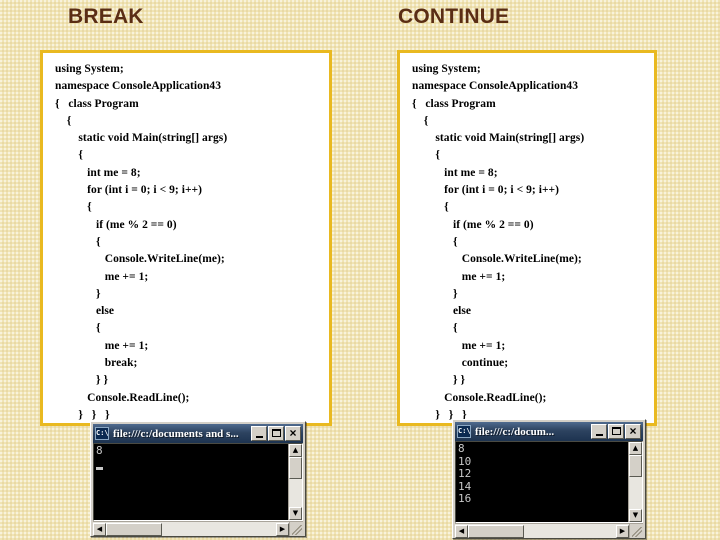 This screenshot has height=540, width=720. I want to click on console-line: 16, so click(465, 498).